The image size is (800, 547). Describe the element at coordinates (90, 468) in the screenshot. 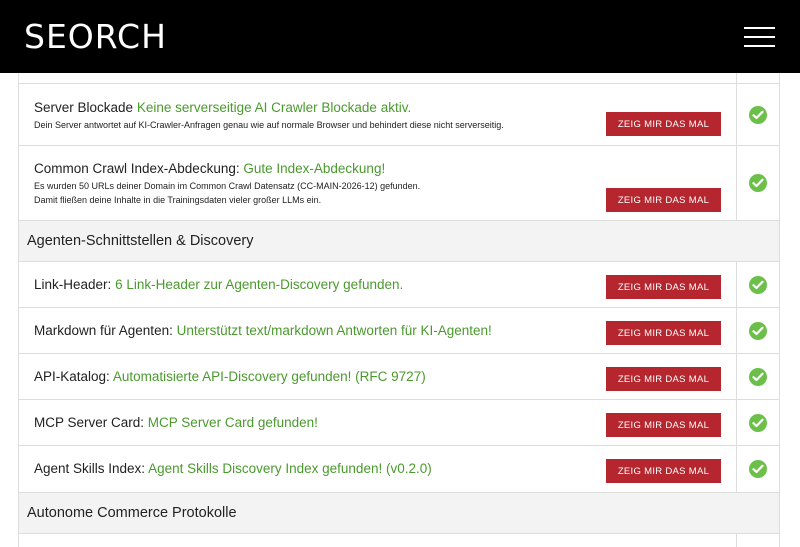

I see `row-label: Agent Skills Index:` at that location.